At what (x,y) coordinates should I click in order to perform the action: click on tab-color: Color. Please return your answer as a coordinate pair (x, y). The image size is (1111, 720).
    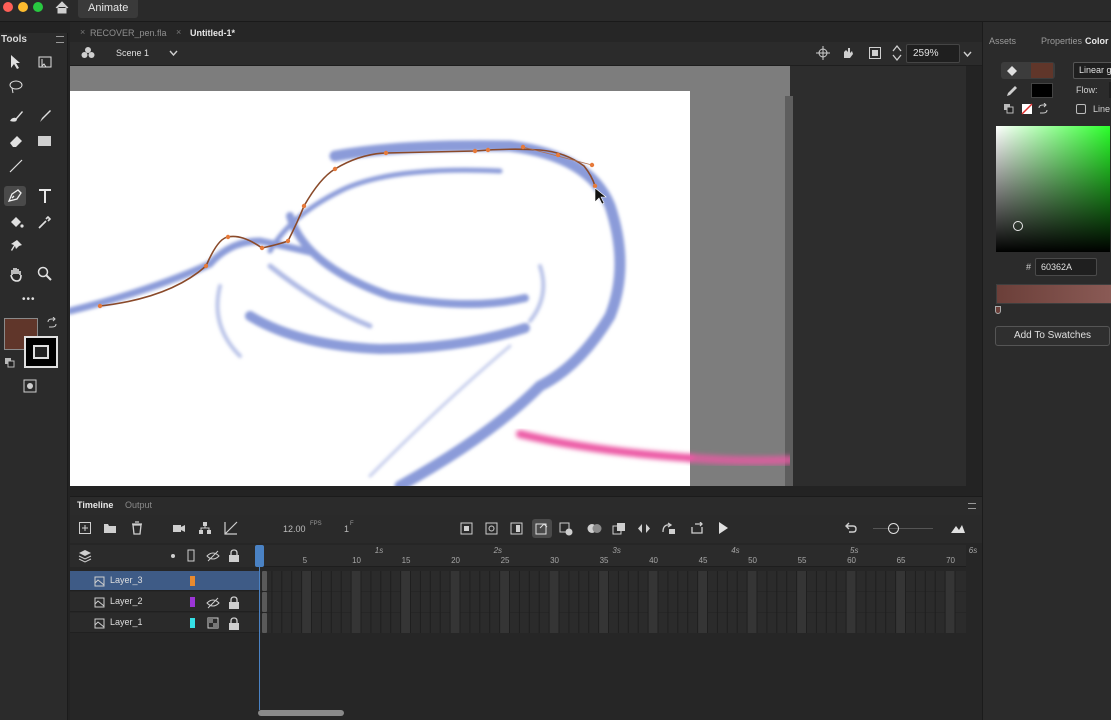
    Looking at the image, I should click on (1097, 41).